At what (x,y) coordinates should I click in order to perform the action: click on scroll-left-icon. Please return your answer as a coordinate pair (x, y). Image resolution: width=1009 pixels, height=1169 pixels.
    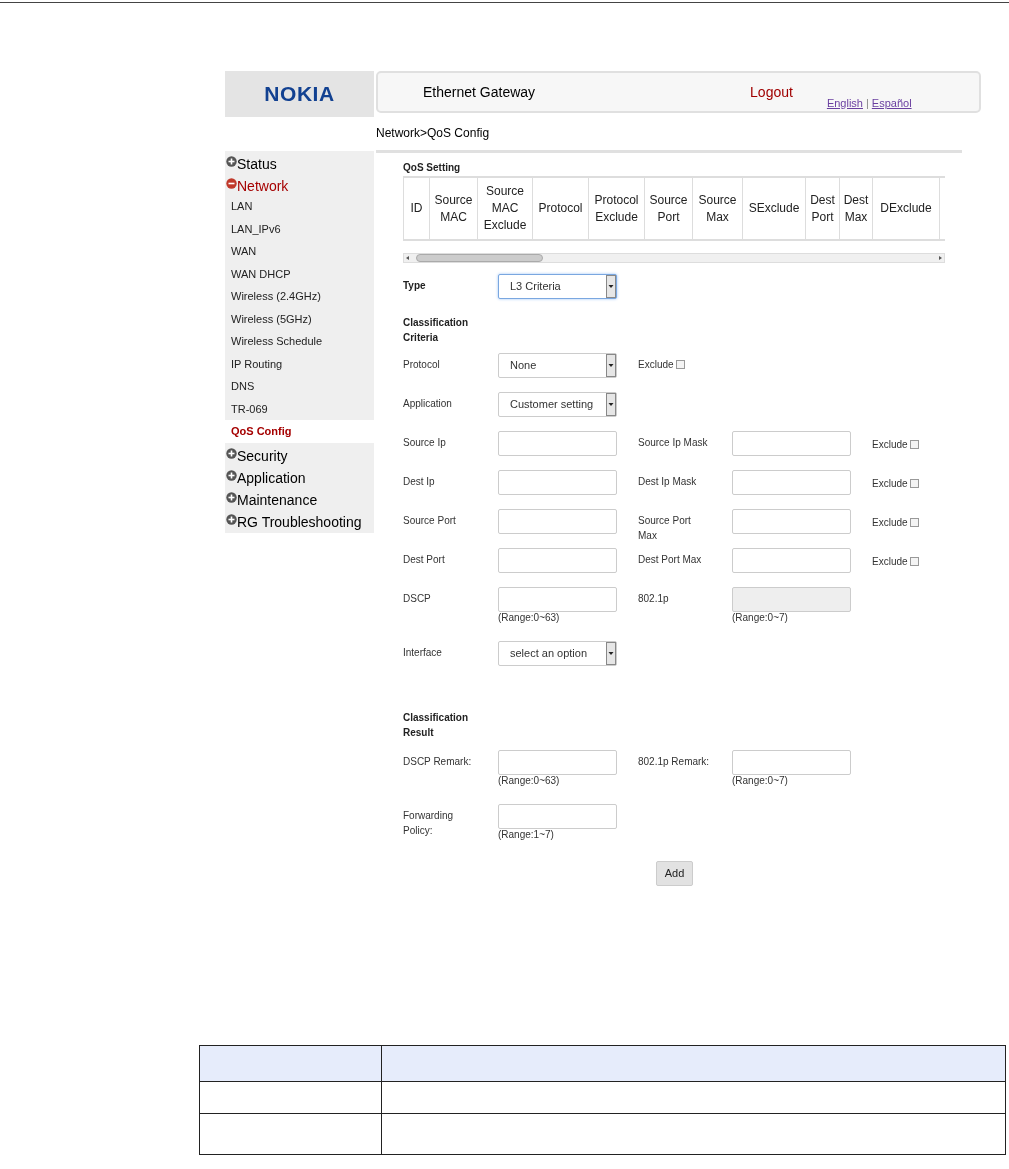
    Looking at the image, I should click on (408, 258).